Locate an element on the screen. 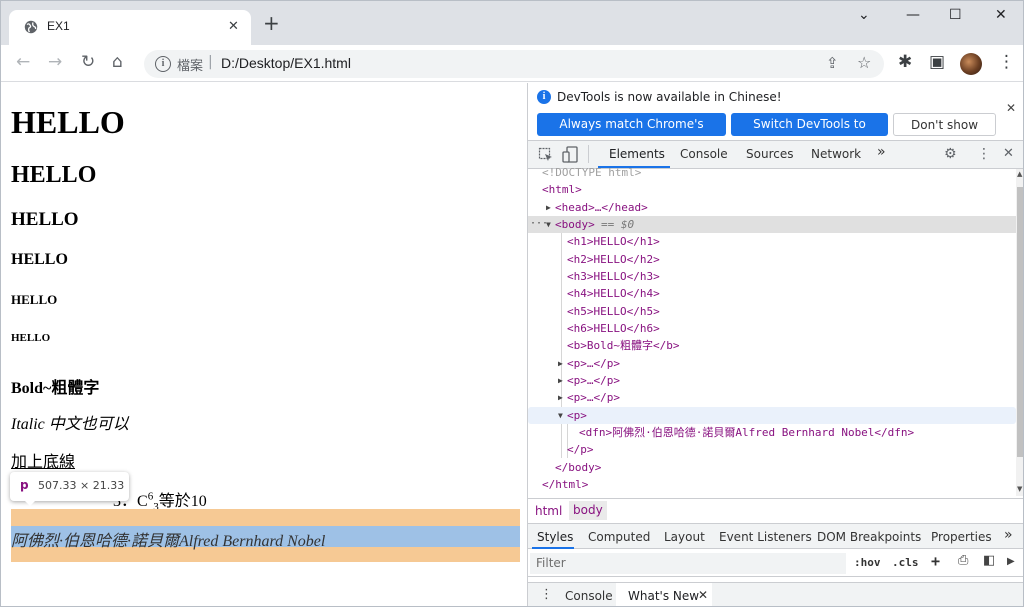  profile-avatar is located at coordinates (971, 64).